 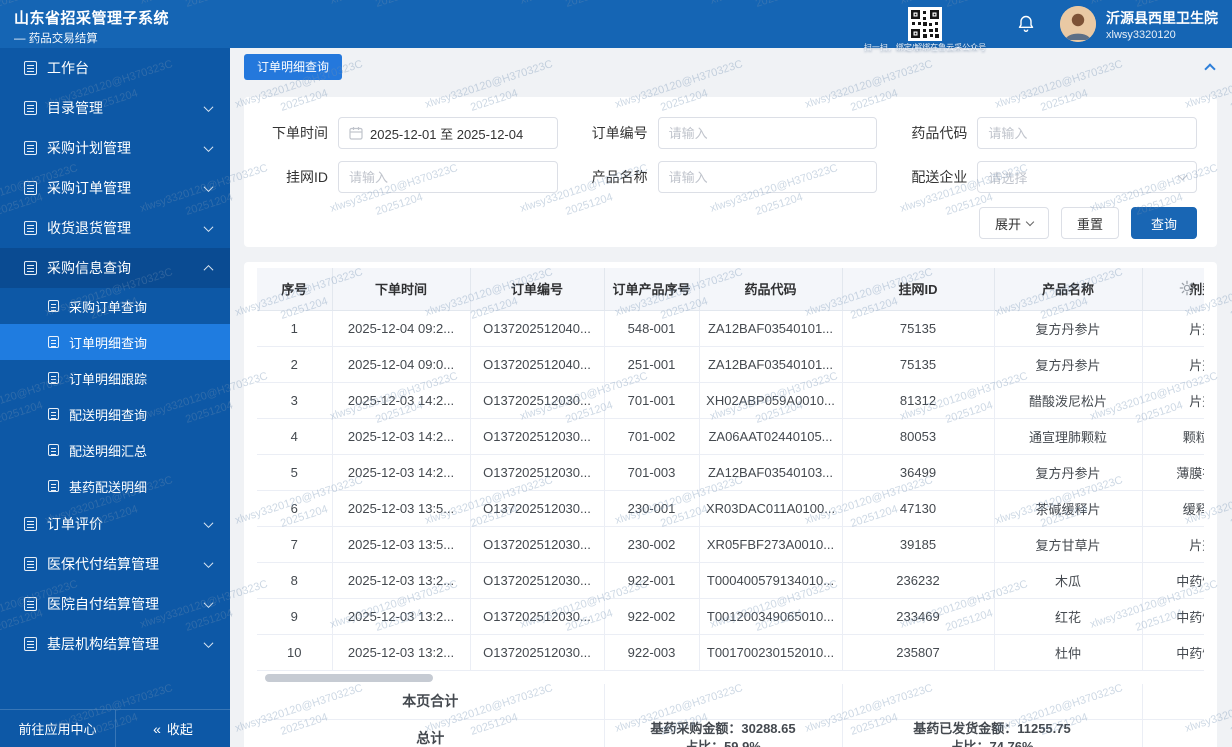 I want to click on table-cell: 醋酸泼尼松片, so click(x=1068, y=400).